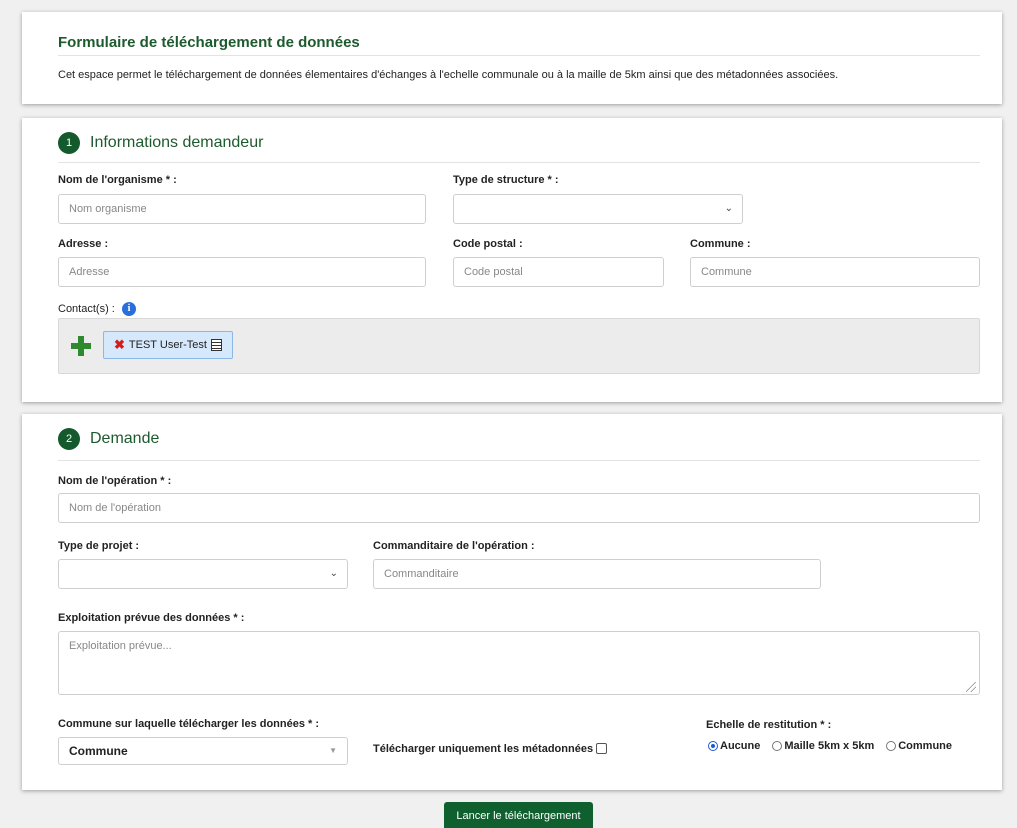  What do you see at coordinates (83, 244) in the screenshot?
I see `address-label: Adresse :` at bounding box center [83, 244].